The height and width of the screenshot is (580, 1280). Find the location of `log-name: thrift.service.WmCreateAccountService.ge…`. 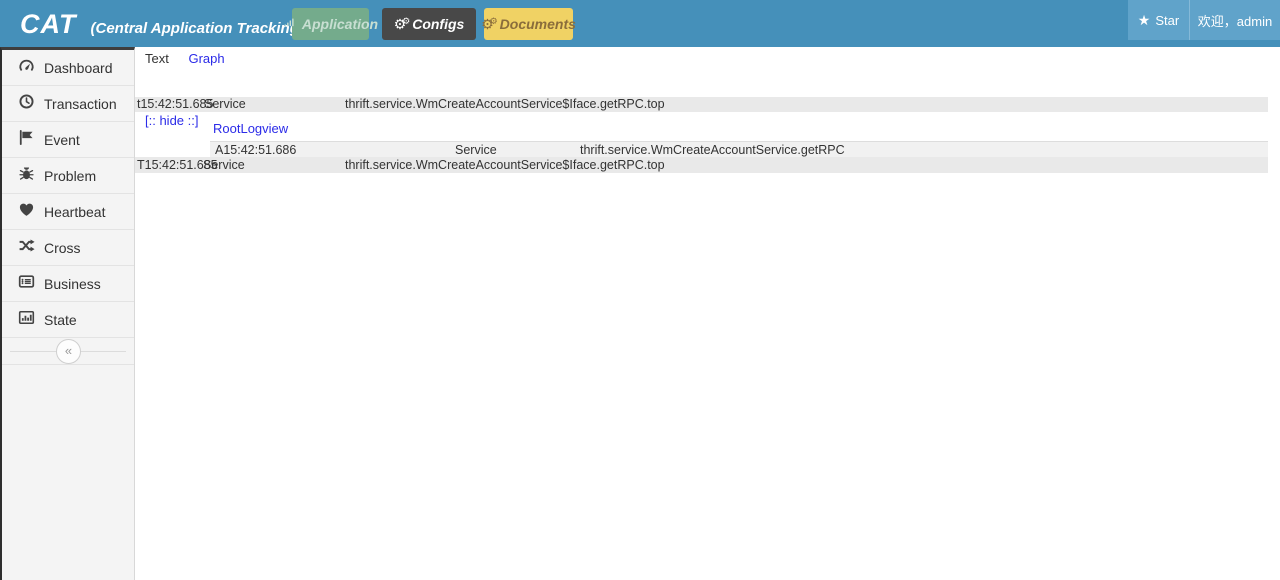

log-name: thrift.service.WmCreateAccountService.ge… is located at coordinates (712, 150).